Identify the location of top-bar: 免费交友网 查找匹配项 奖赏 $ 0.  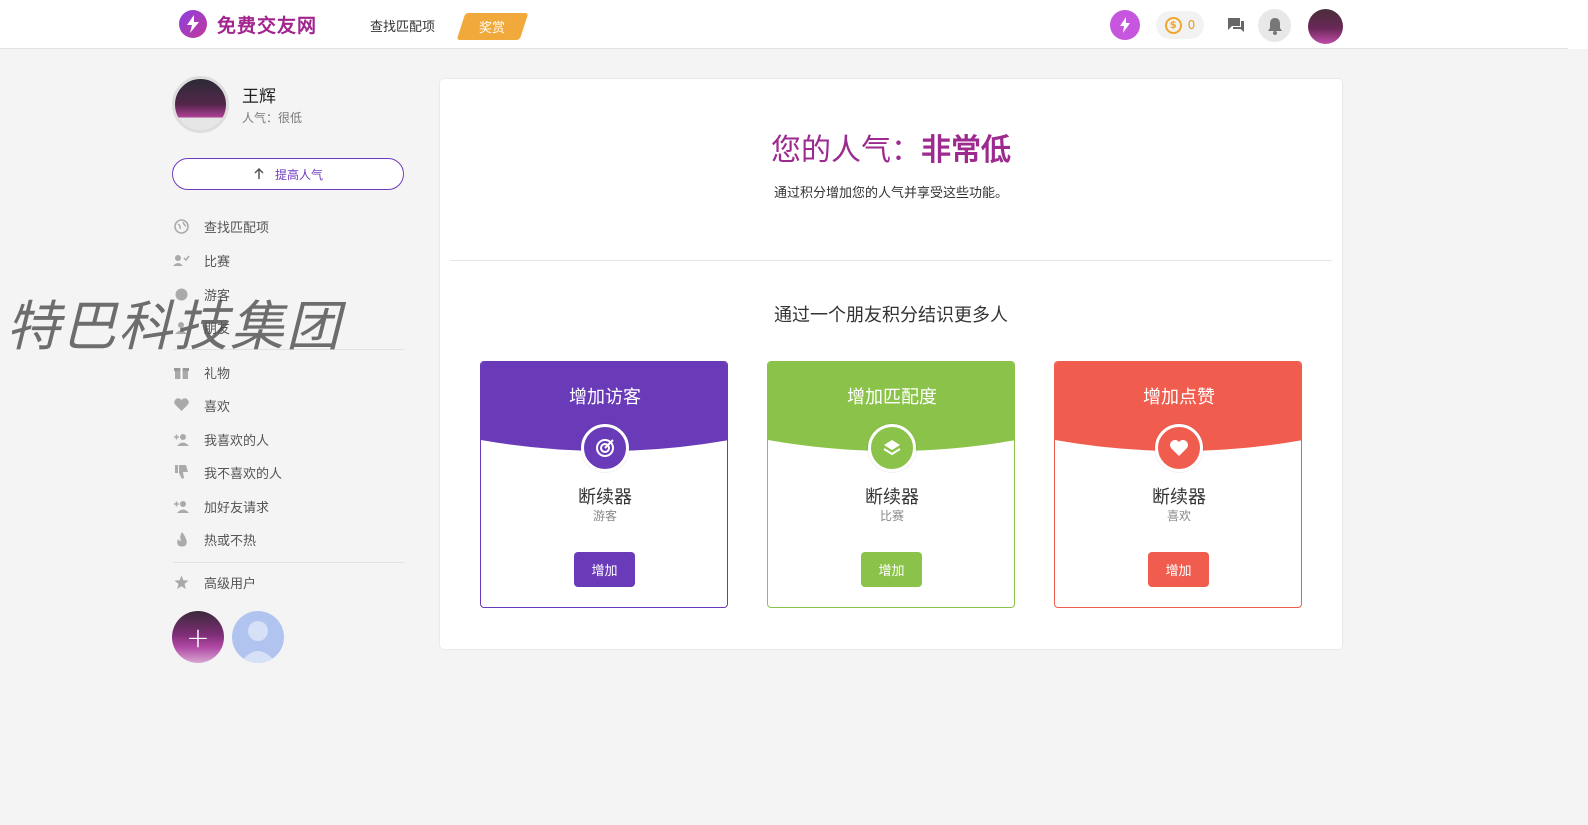
(794, 24).